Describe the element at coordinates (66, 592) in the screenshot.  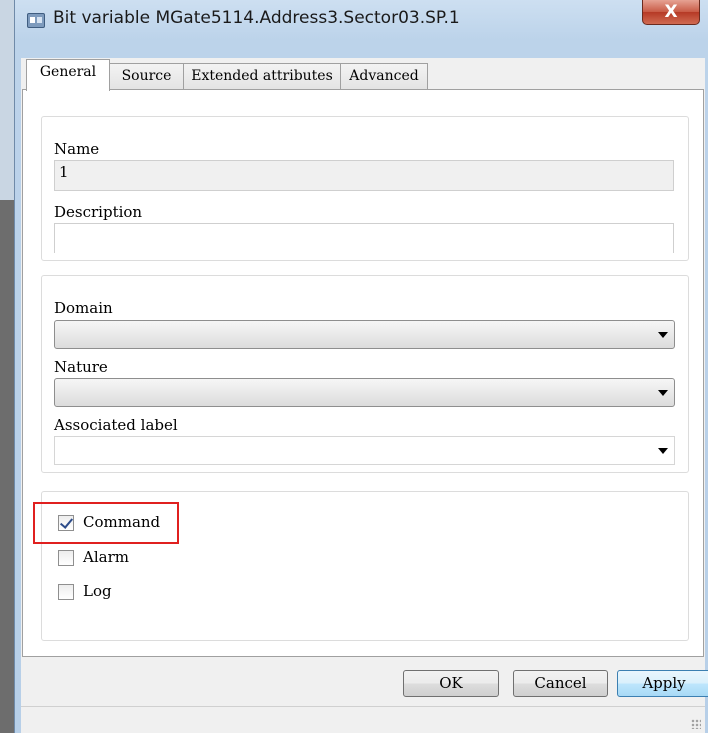
I see `log-checkbox` at that location.